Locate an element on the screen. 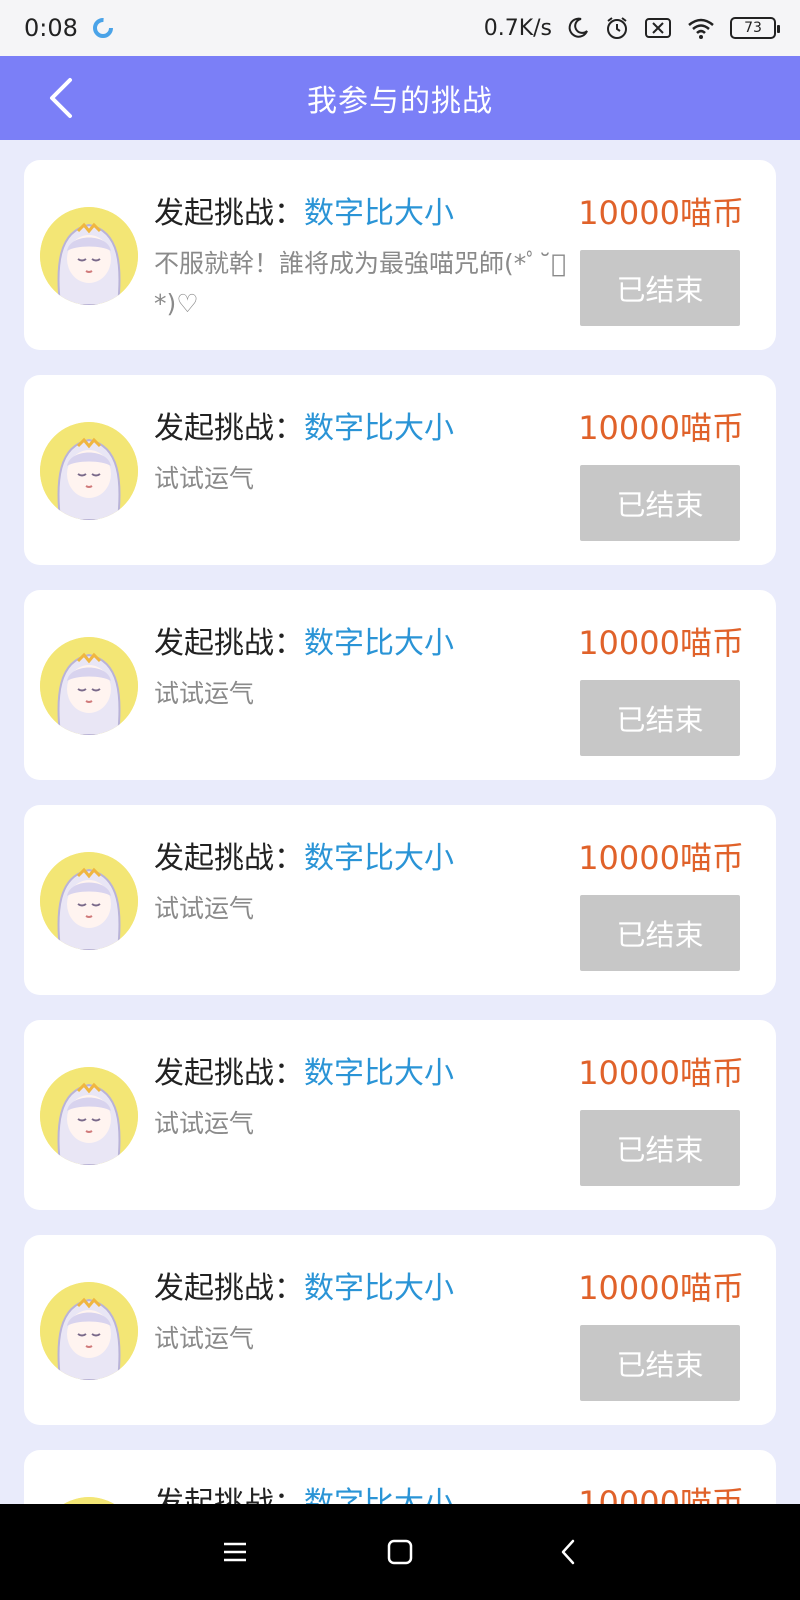  battery-level: 73 is located at coordinates (753, 28).